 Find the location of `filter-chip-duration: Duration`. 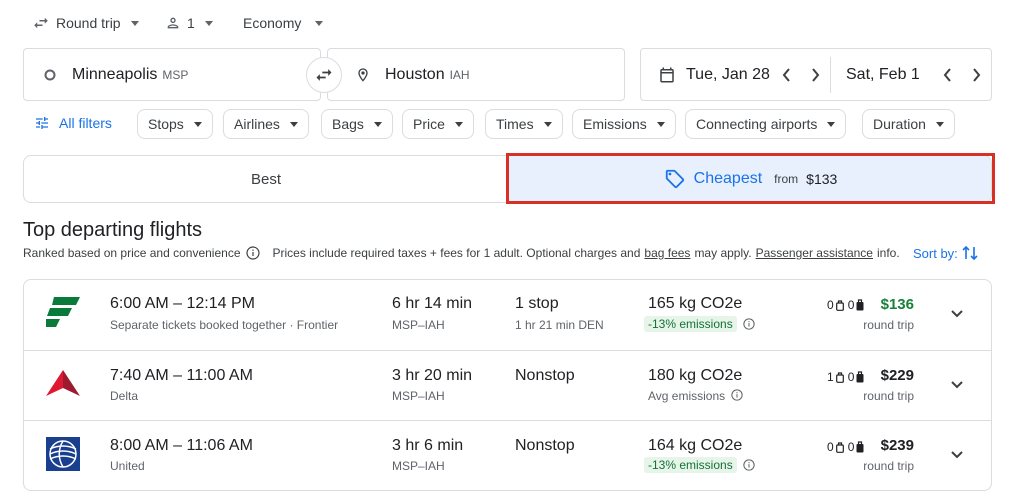

filter-chip-duration: Duration is located at coordinates (908, 124).